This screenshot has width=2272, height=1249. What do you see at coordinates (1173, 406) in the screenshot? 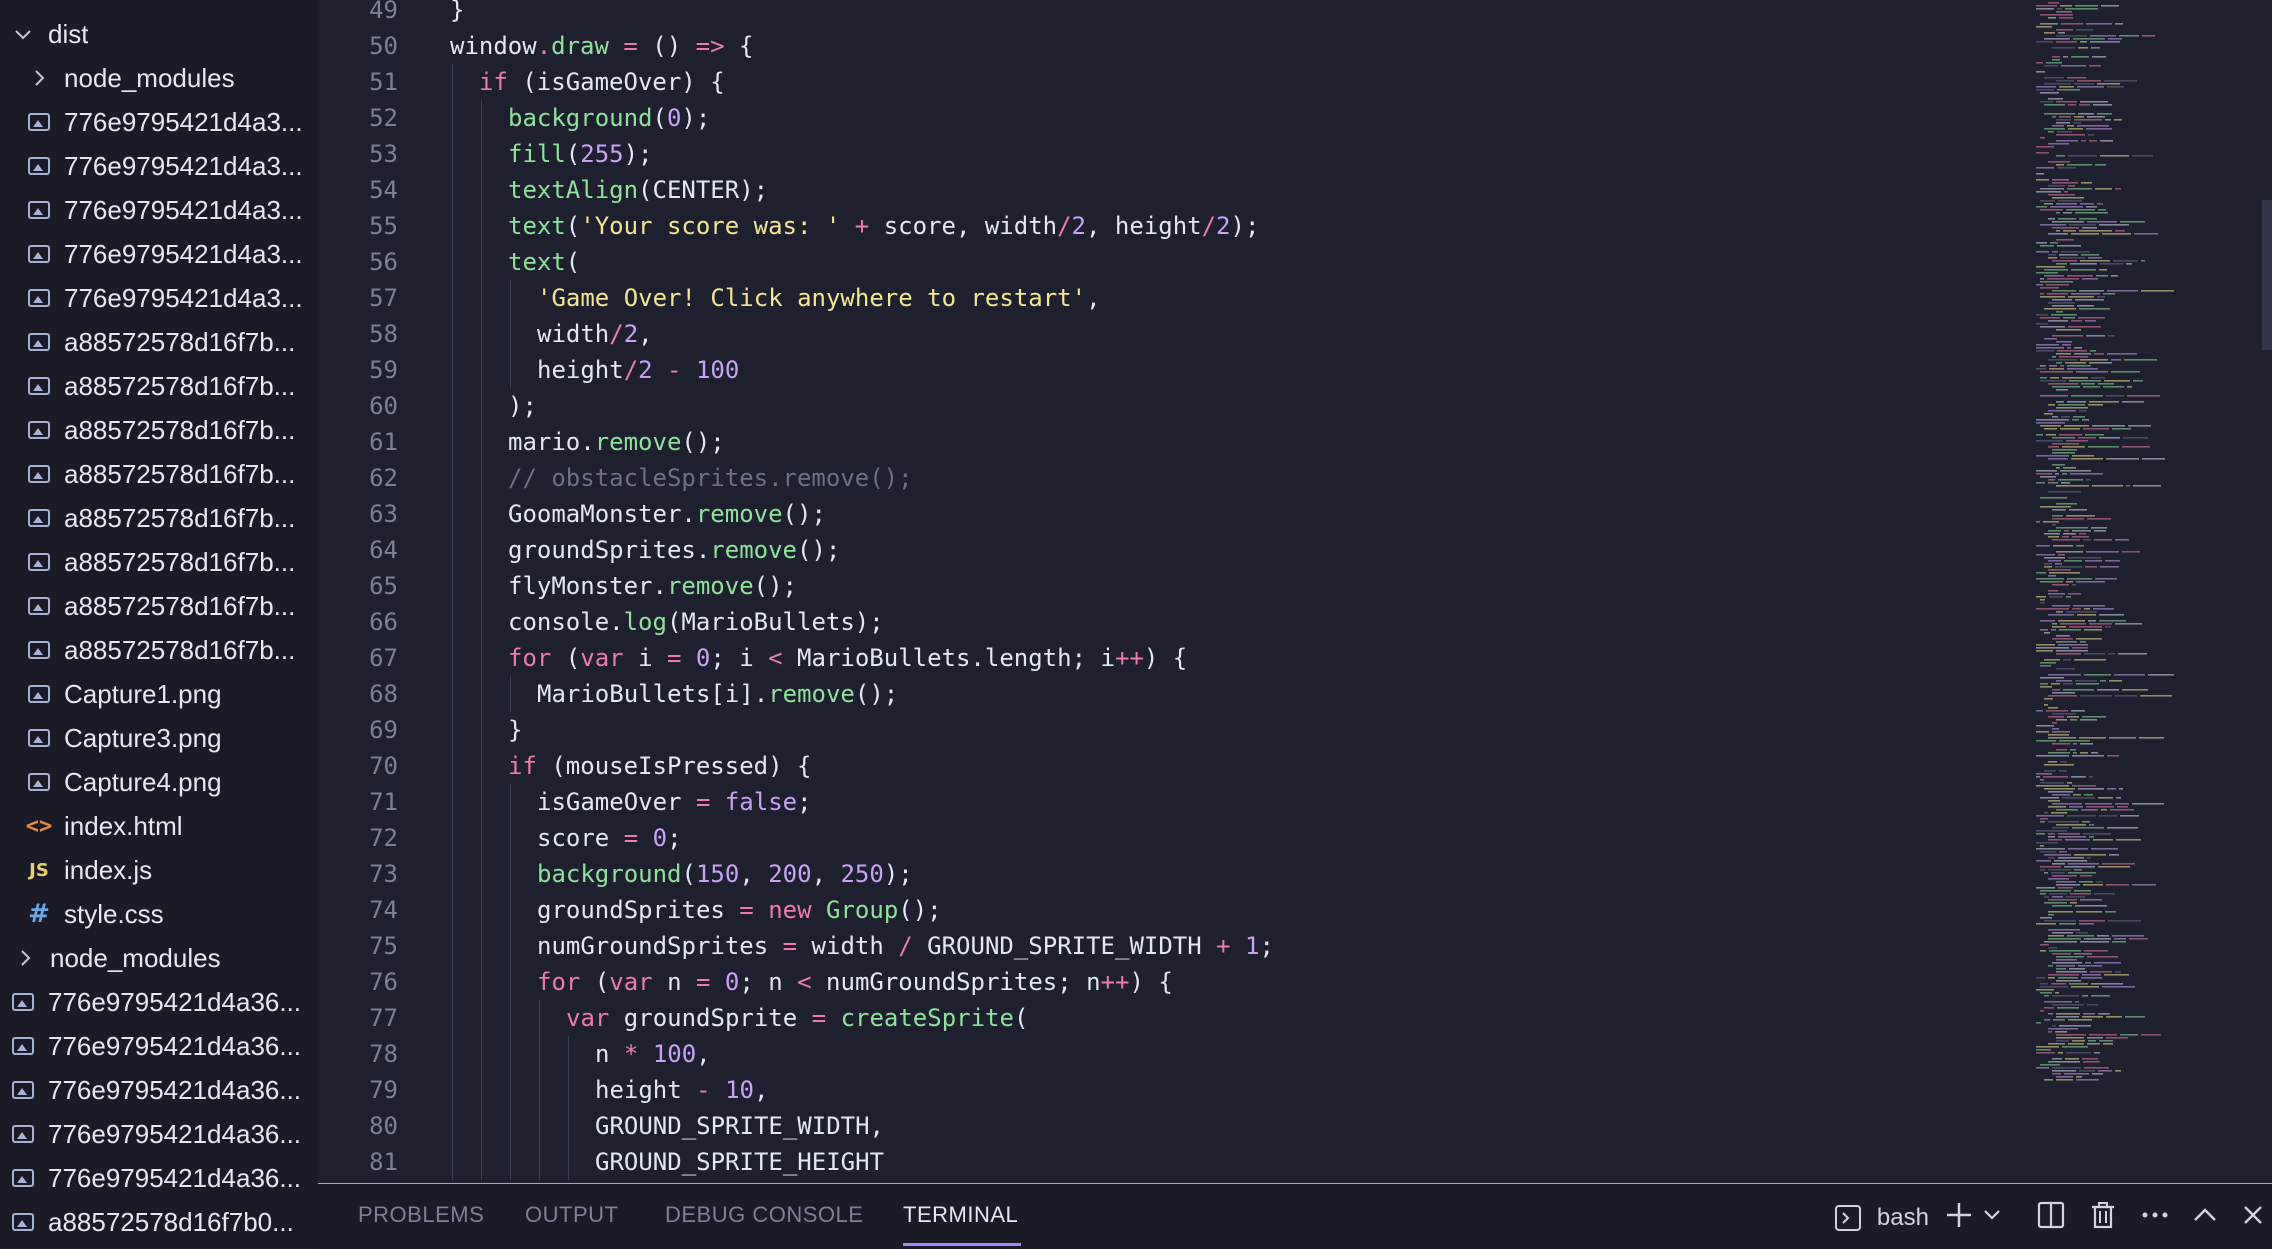
I see `code-line: 60);` at bounding box center [1173, 406].